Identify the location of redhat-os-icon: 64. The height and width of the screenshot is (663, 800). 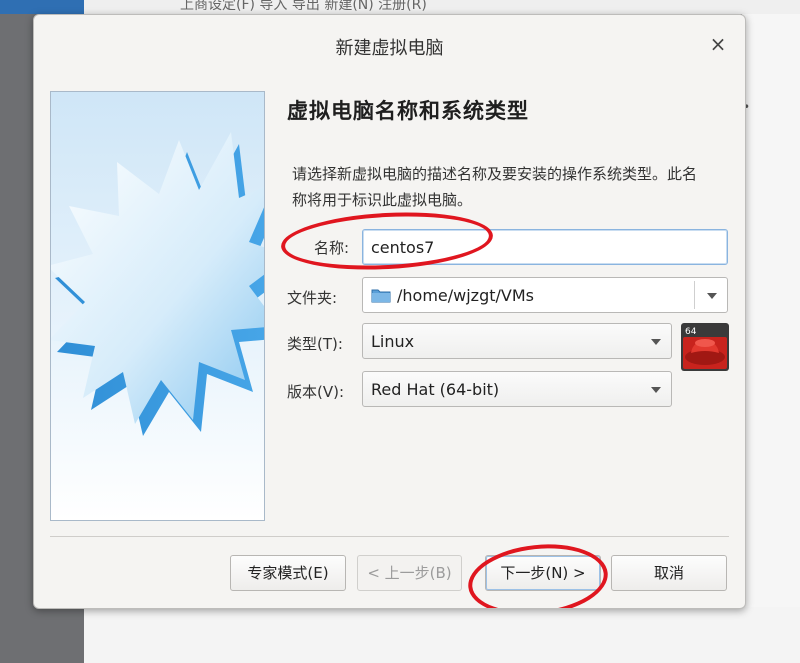
(705, 347).